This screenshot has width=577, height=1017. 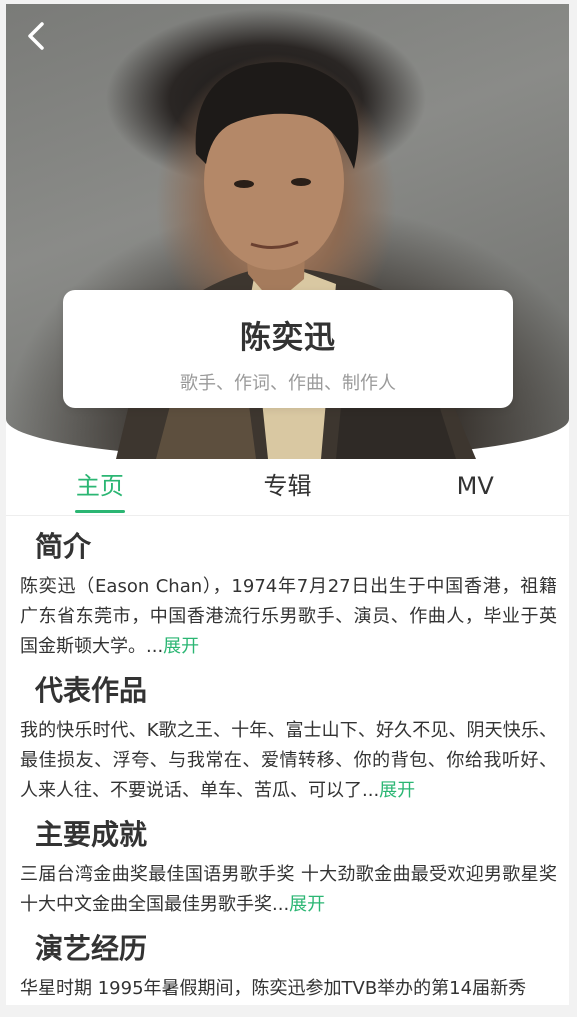 I want to click on section-title: 简介, so click(x=63, y=546).